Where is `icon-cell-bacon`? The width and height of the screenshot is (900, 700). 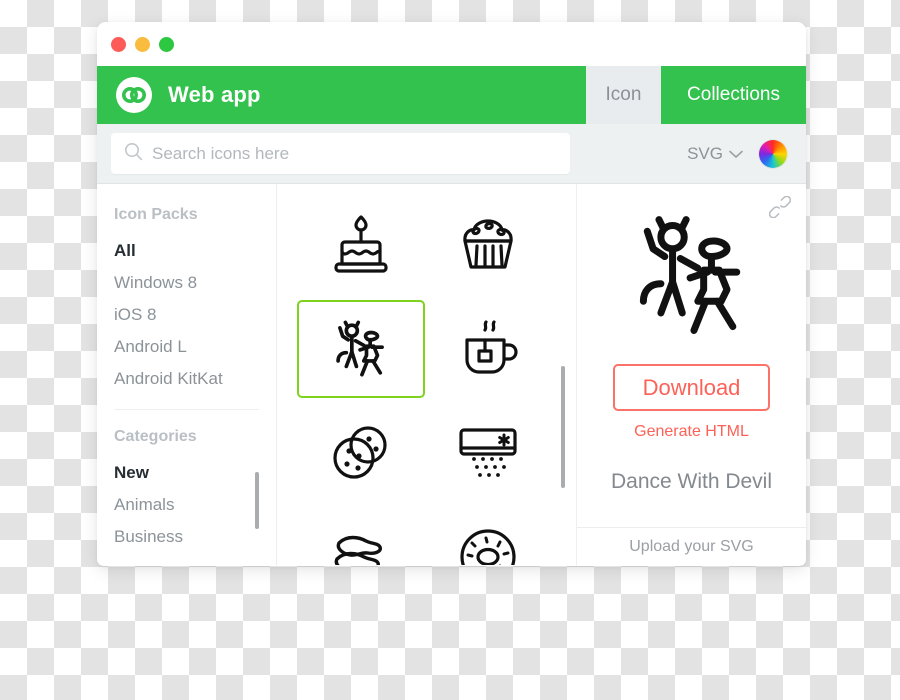 icon-cell-bacon is located at coordinates (361, 536).